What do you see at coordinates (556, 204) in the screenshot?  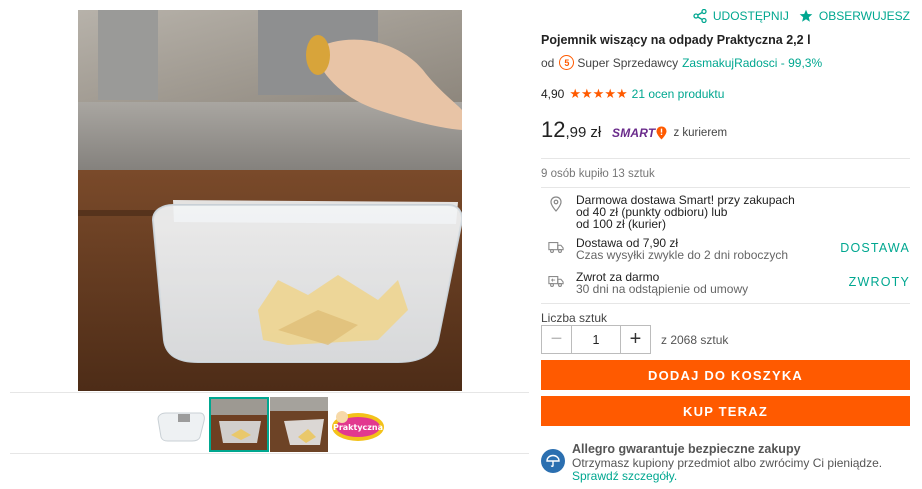 I see `location-pin-icon` at bounding box center [556, 204].